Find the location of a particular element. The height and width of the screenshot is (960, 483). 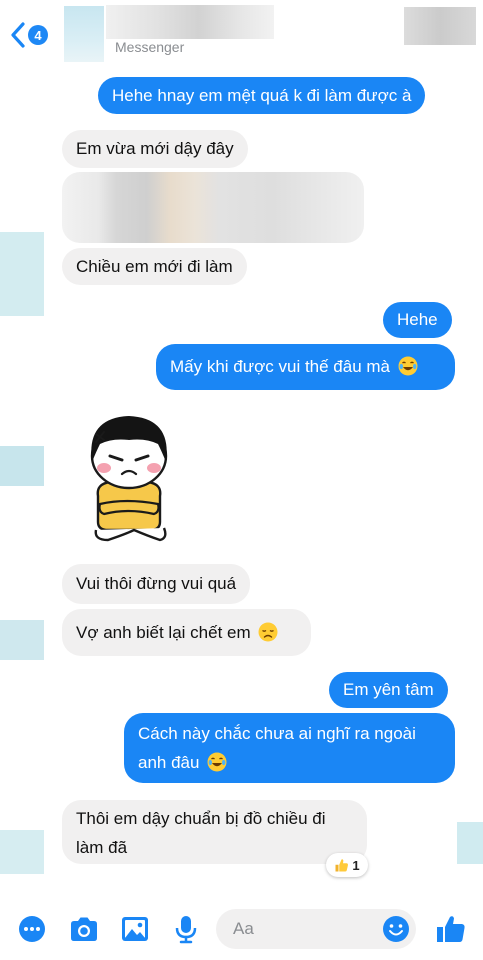

camera-icon is located at coordinates (84, 929).